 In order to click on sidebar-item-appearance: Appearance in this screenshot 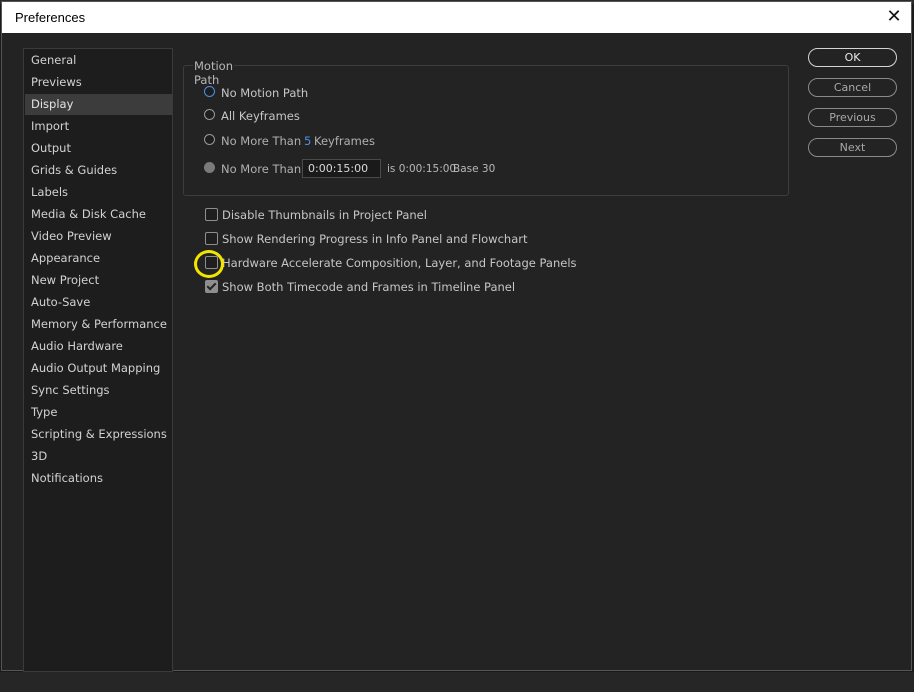, I will do `click(98, 258)`.